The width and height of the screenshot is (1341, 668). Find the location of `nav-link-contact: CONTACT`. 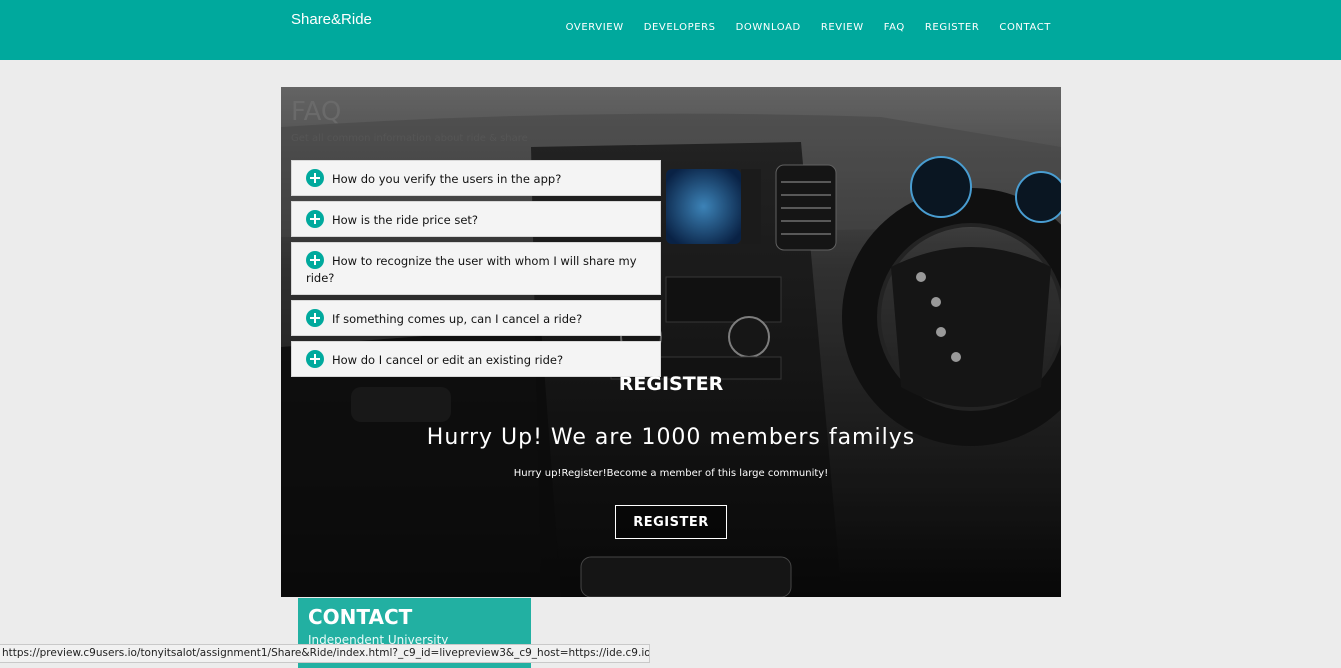

nav-link-contact: CONTACT is located at coordinates (1025, 27).